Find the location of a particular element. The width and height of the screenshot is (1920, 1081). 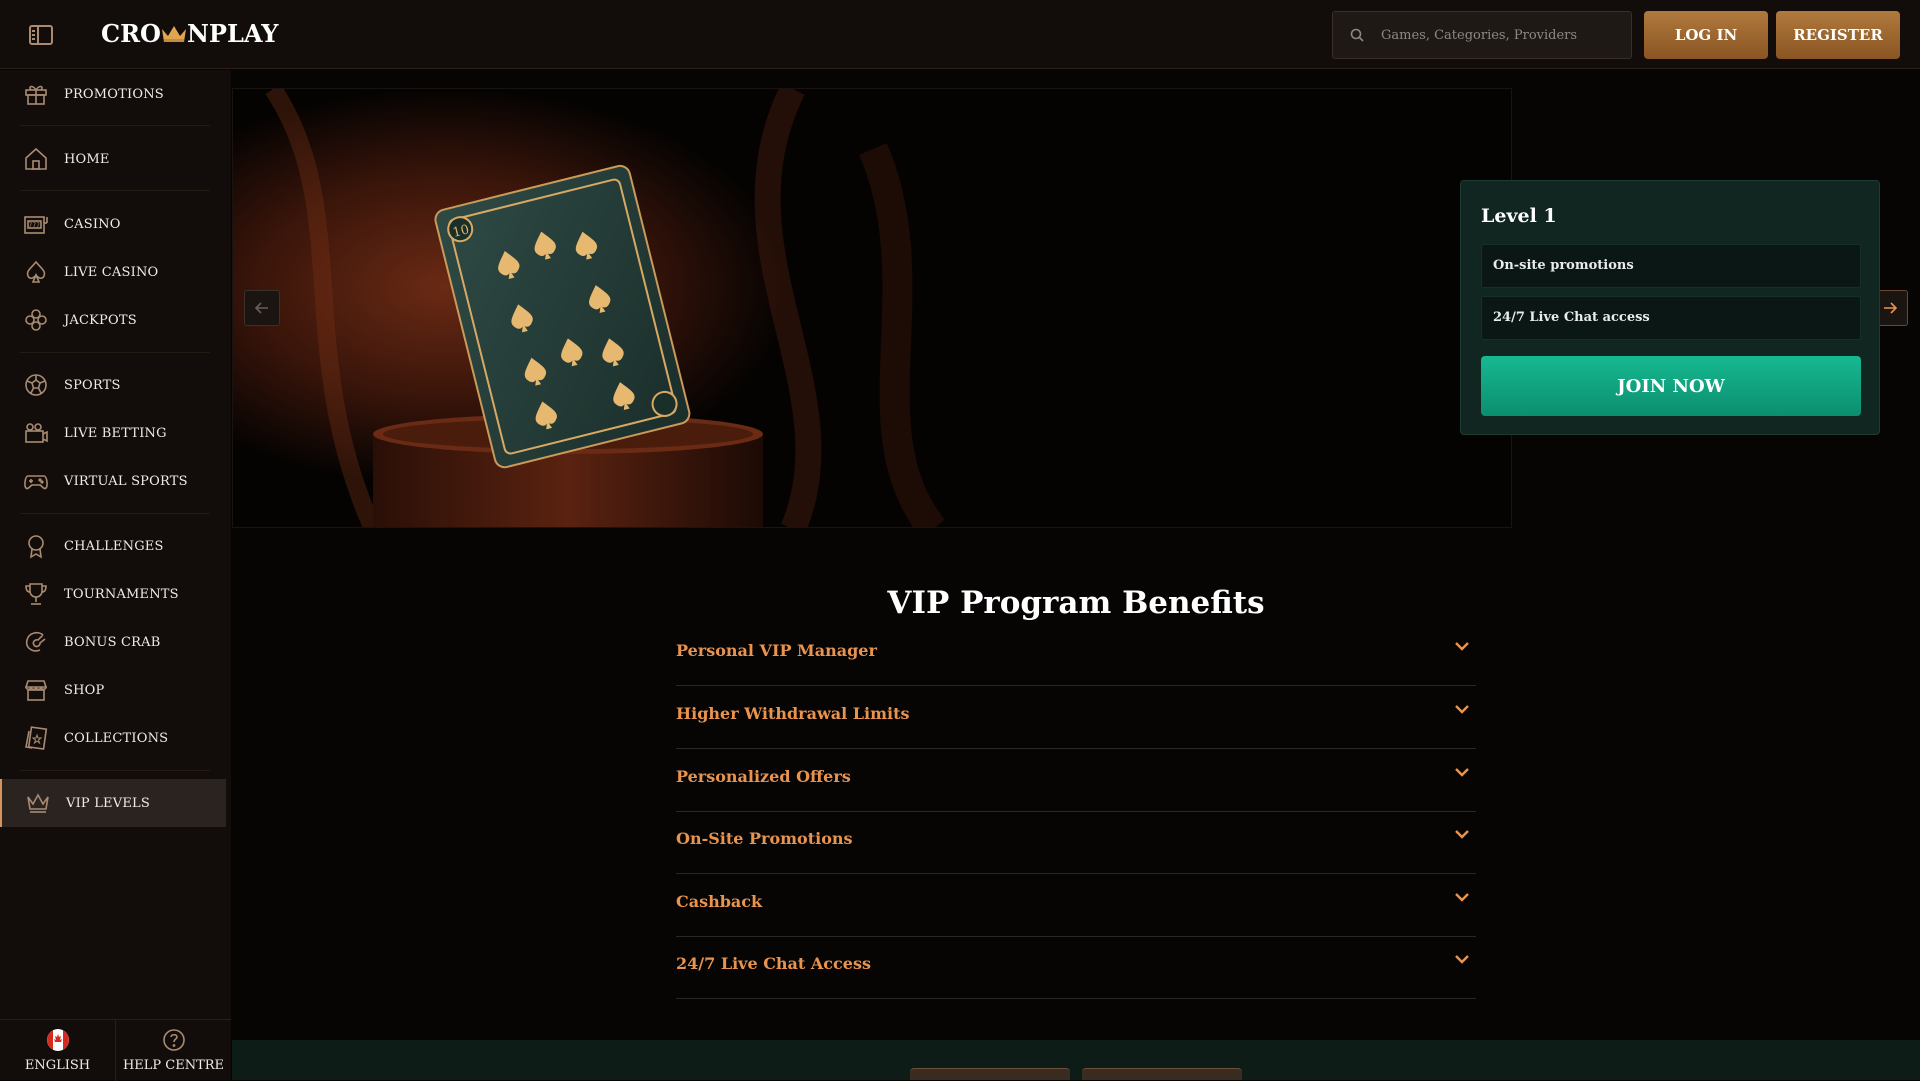

level-perk: On-site promotions is located at coordinates (1671, 266).